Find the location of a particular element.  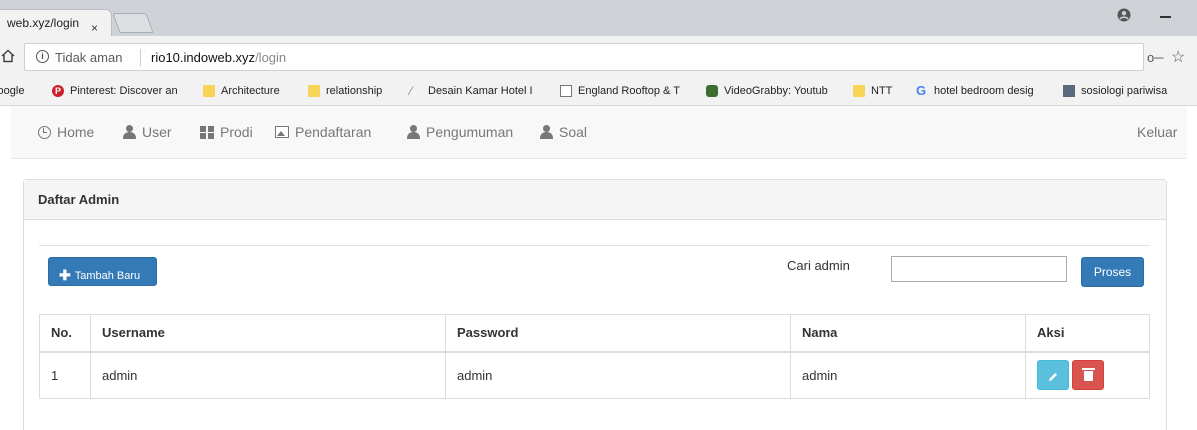

nav-label: User is located at coordinates (157, 132).